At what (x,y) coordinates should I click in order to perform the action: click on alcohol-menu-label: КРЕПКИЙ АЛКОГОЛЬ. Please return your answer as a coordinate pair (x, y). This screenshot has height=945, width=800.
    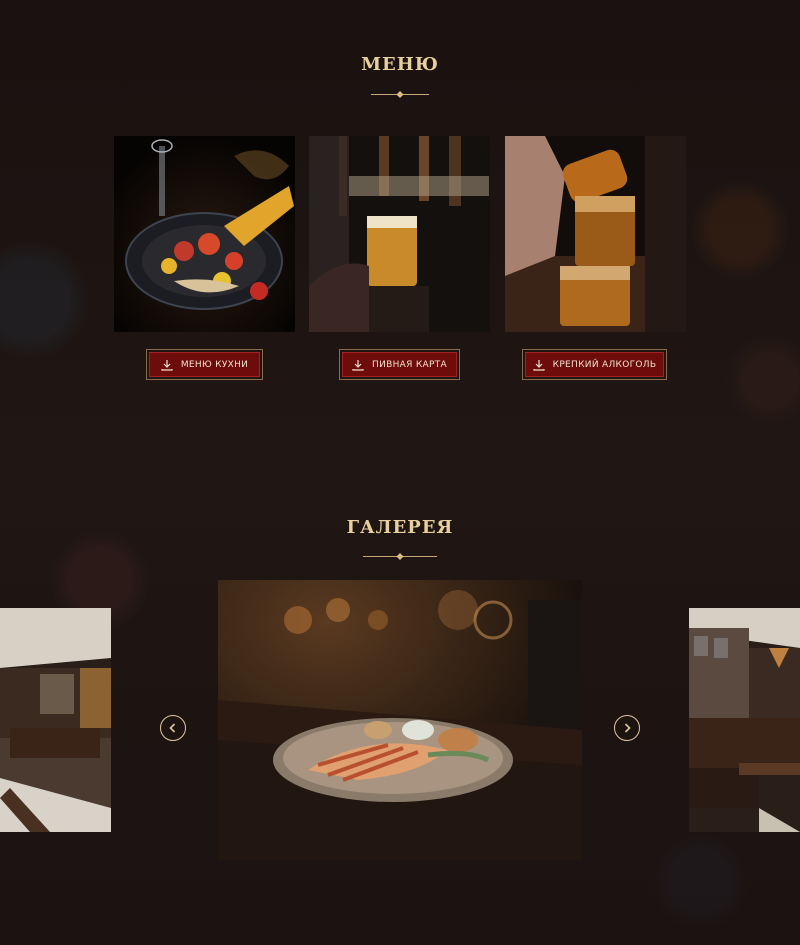
    Looking at the image, I should click on (604, 364).